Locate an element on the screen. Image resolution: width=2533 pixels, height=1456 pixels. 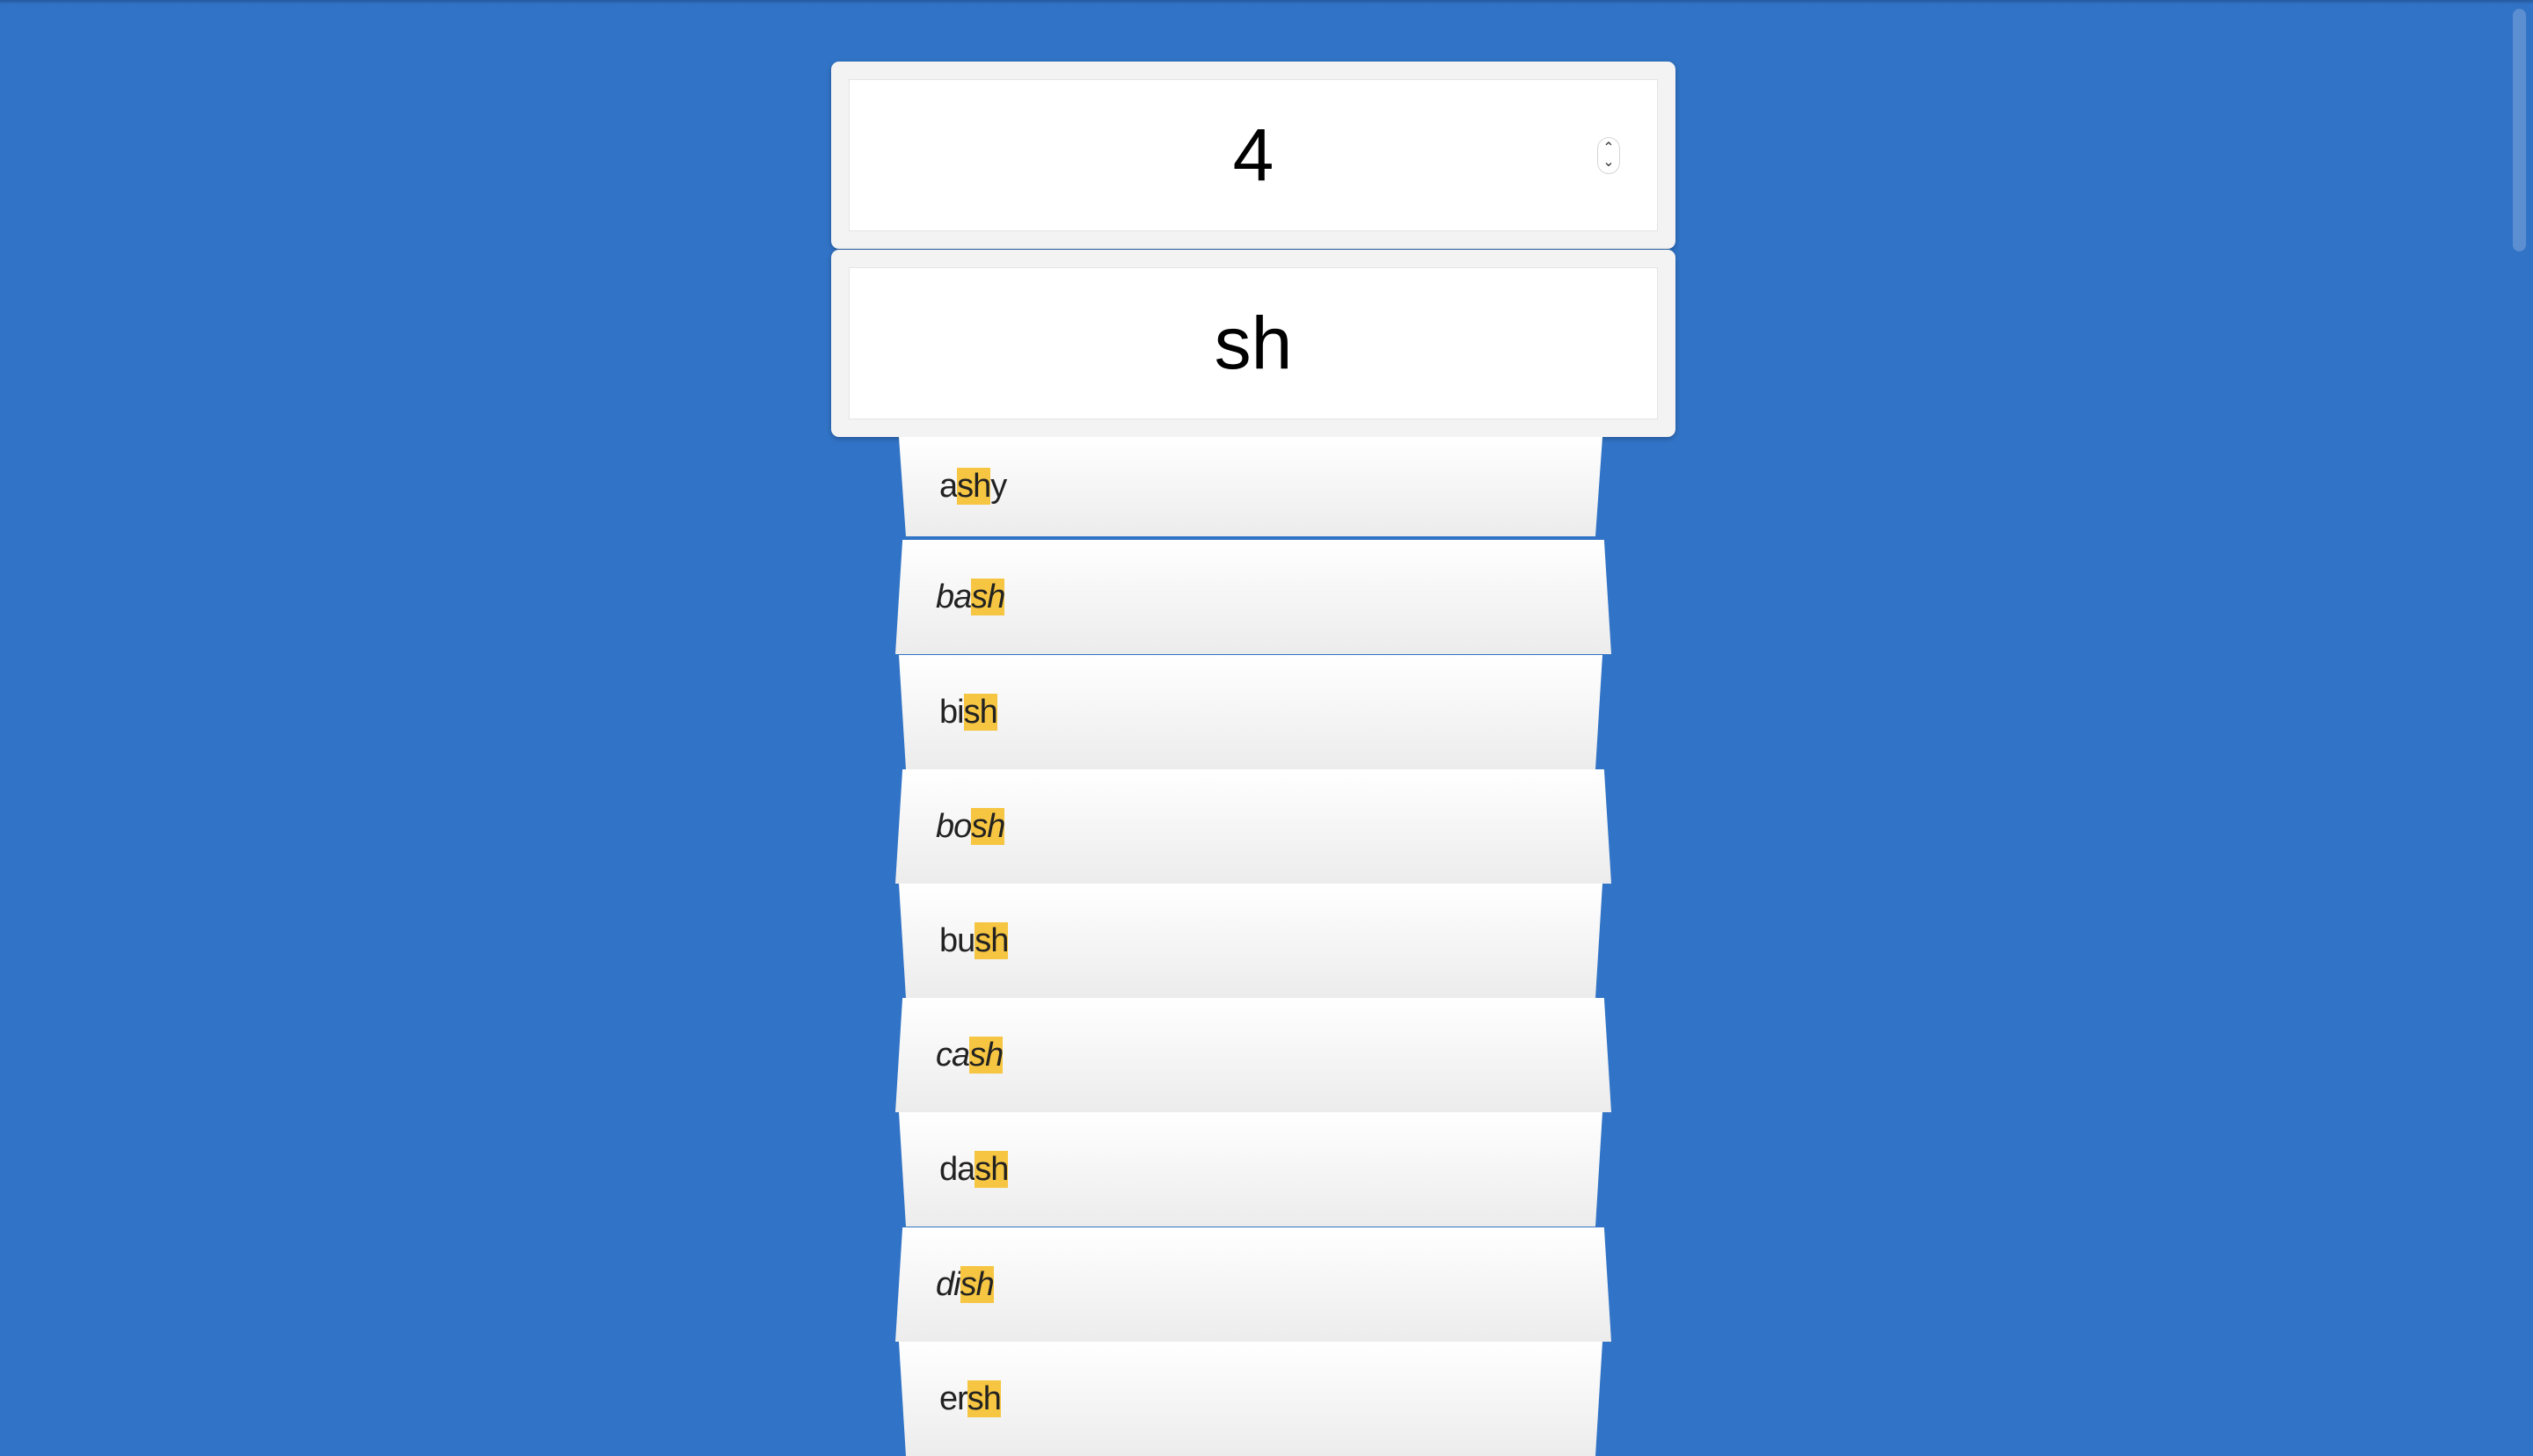
word-prefix: er is located at coordinates (953, 1398).